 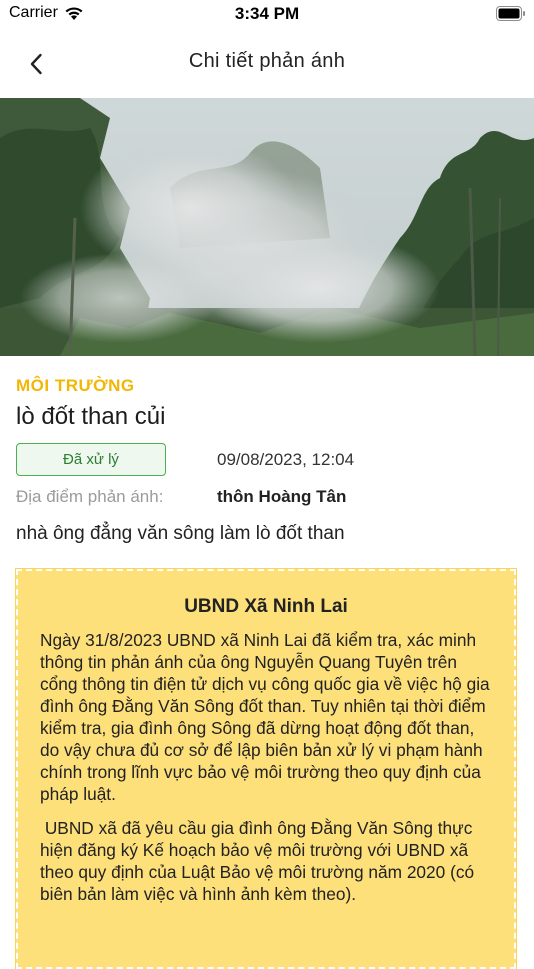 I want to click on report-description: nhà ông đẳng văn sông làm lò đốt than, so click(x=180, y=533).